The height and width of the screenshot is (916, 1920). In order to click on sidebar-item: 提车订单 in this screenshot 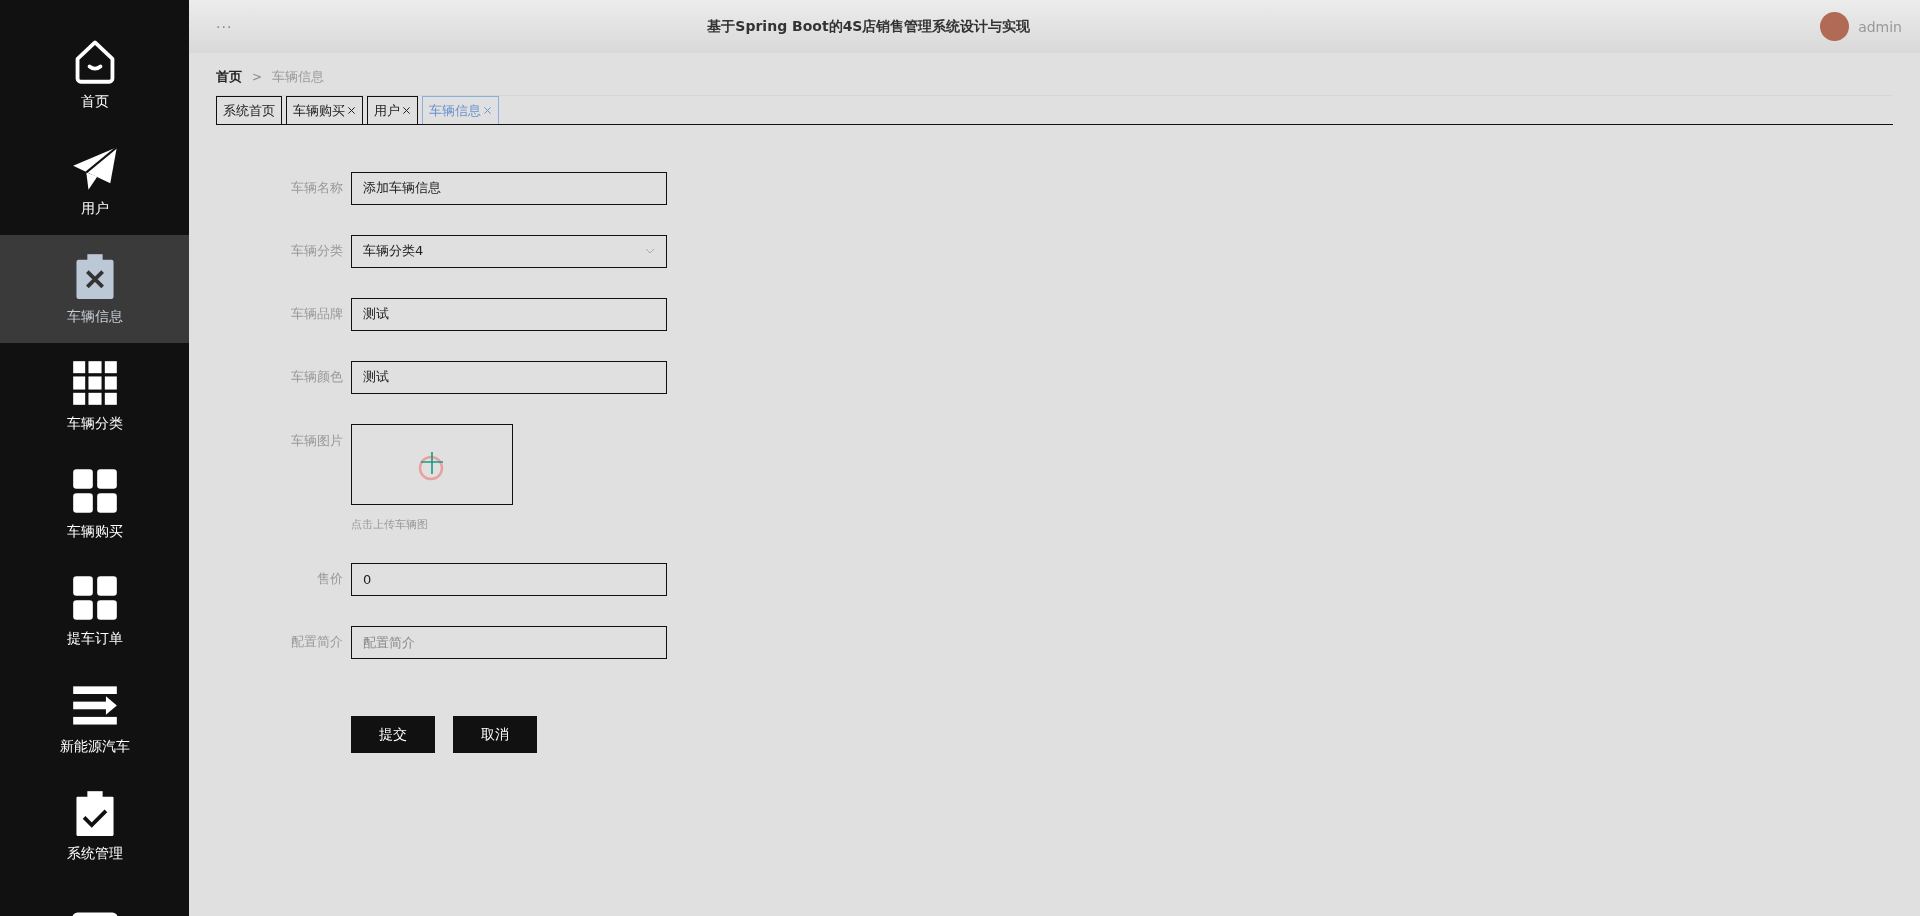, I will do `click(94, 611)`.